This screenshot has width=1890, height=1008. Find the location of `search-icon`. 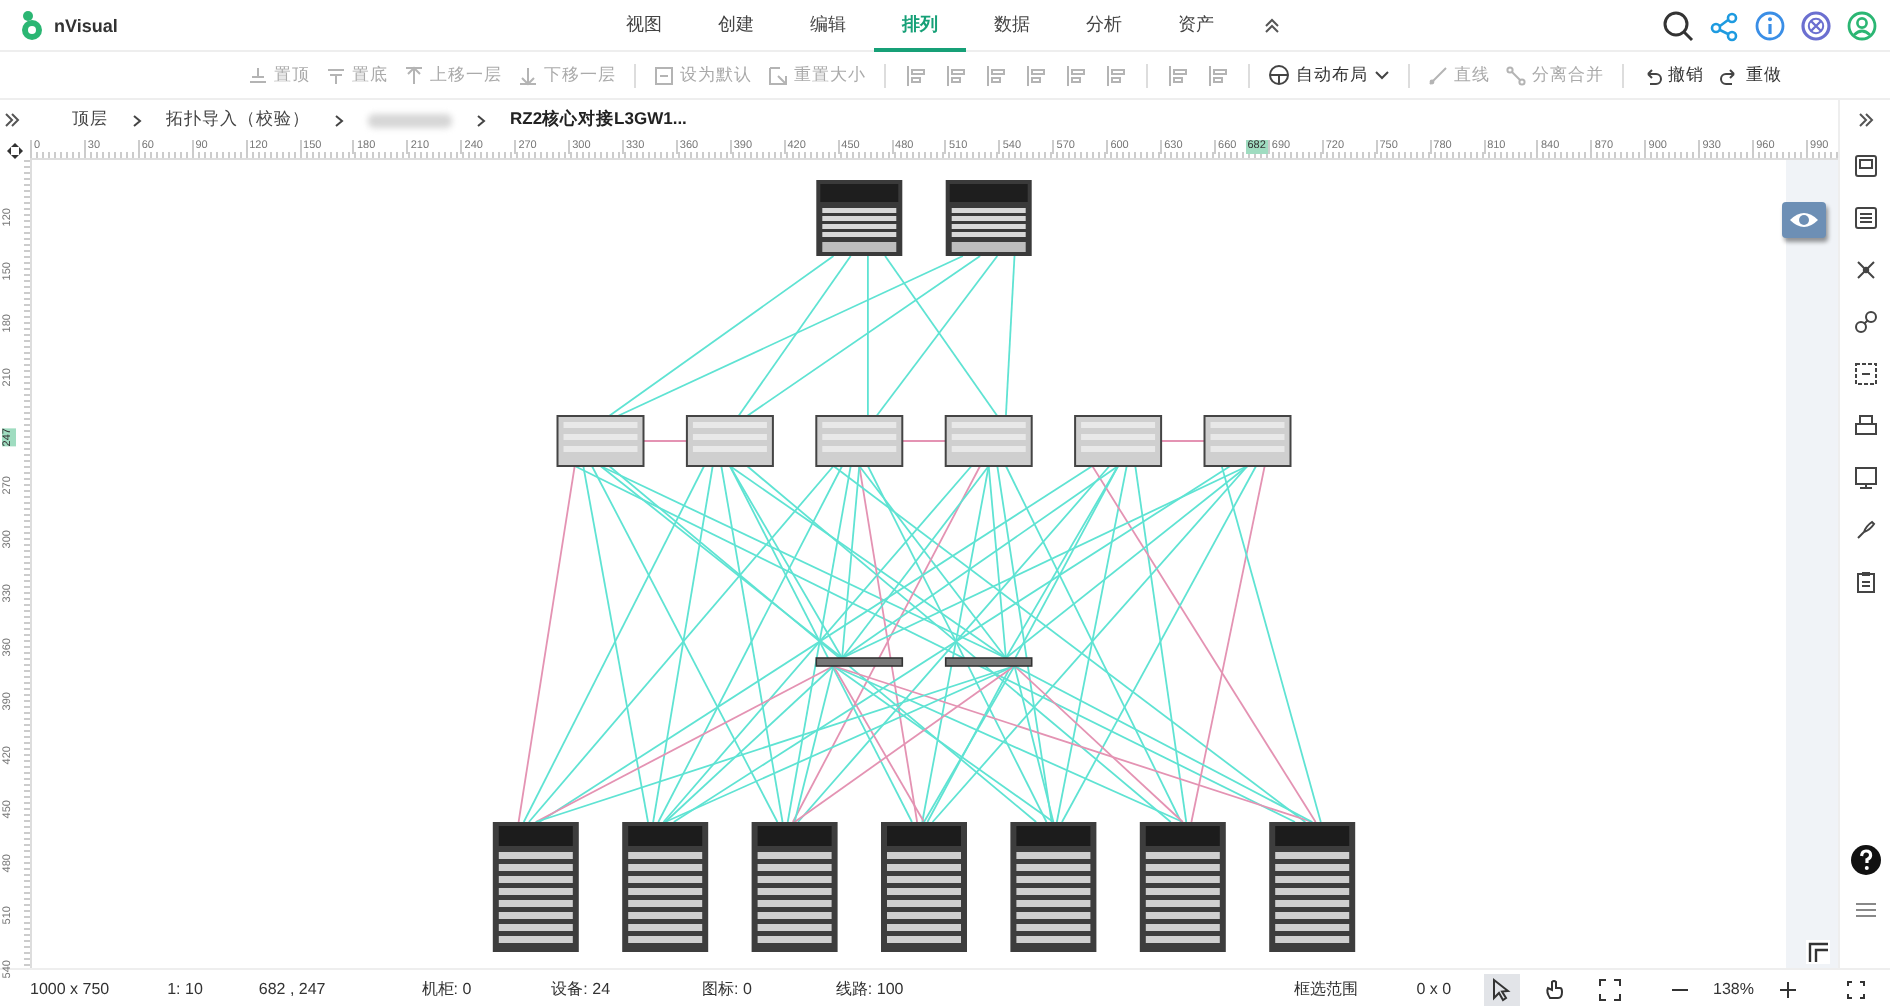

search-icon is located at coordinates (1678, 25).